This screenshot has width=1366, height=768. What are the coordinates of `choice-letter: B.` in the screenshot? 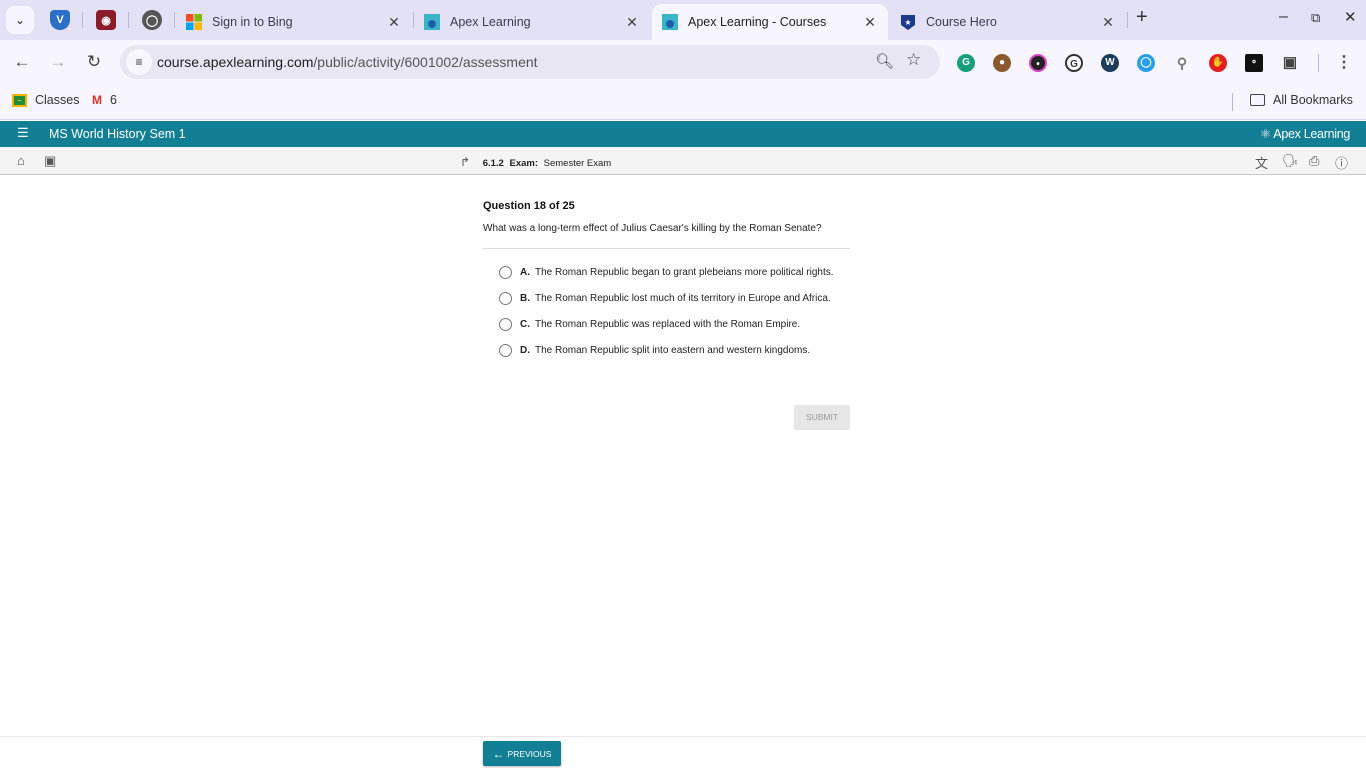 It's located at (525, 298).